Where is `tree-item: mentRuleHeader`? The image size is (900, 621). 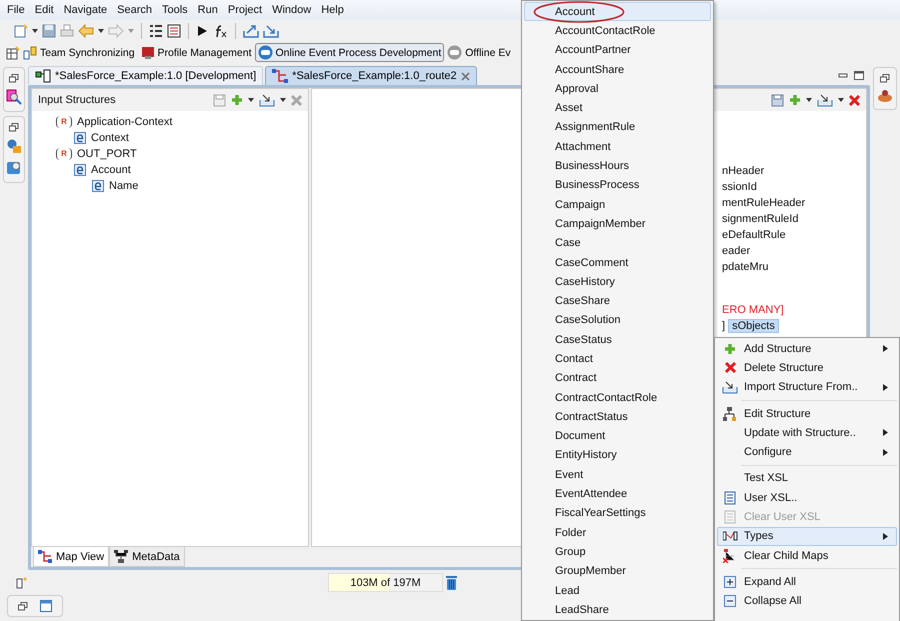
tree-item: mentRuleHeader is located at coordinates (764, 203).